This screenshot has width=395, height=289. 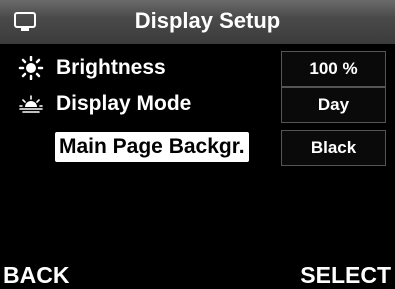 What do you see at coordinates (31, 104) in the screenshot?
I see `day-night-icon` at bounding box center [31, 104].